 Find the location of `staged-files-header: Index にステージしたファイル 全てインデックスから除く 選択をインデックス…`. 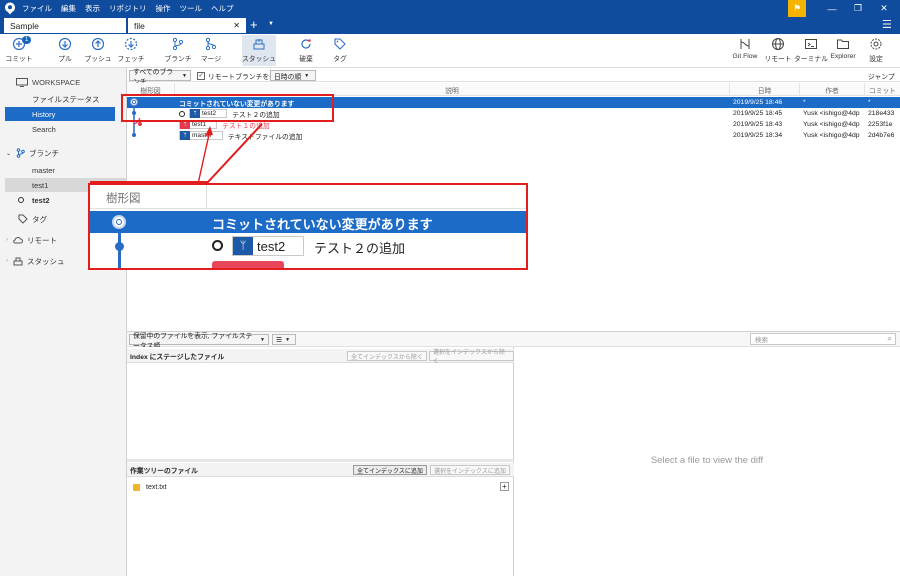

staged-files-header: Index にステージしたファイル 全てインデックスから除く 選択をインデックス… is located at coordinates (320, 357).